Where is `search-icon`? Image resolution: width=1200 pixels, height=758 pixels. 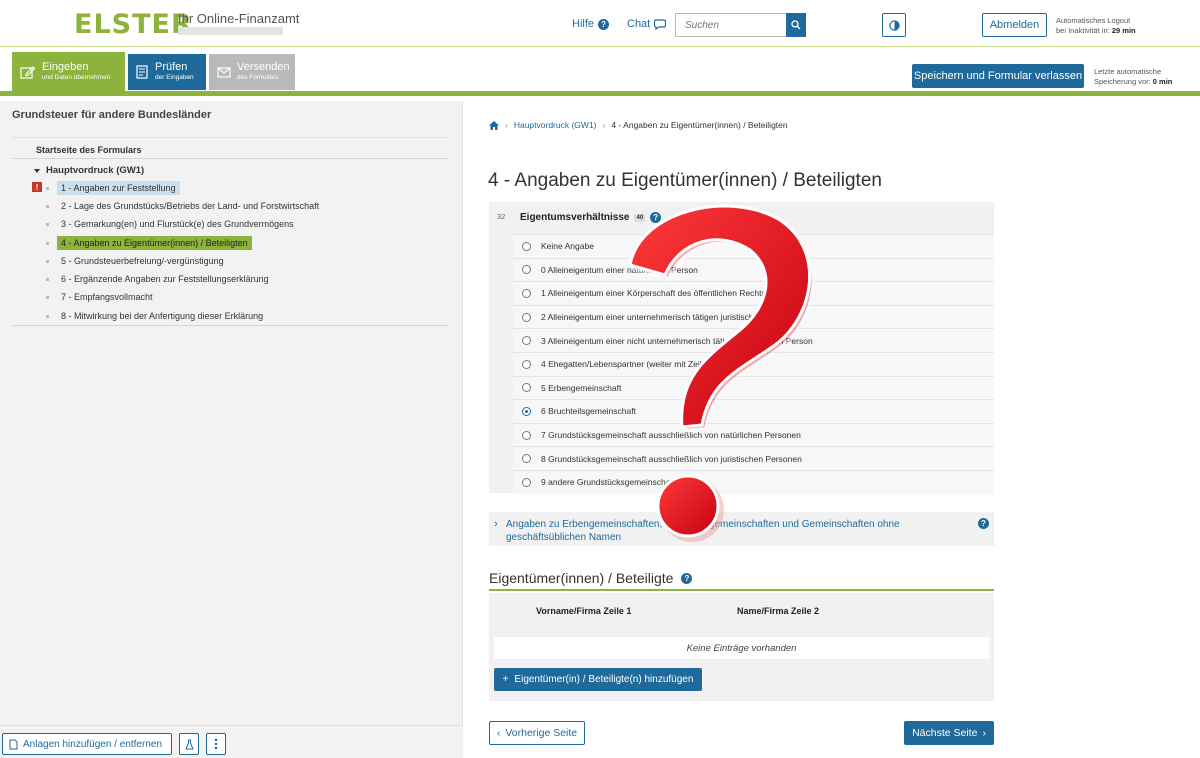
search-icon is located at coordinates (796, 25).